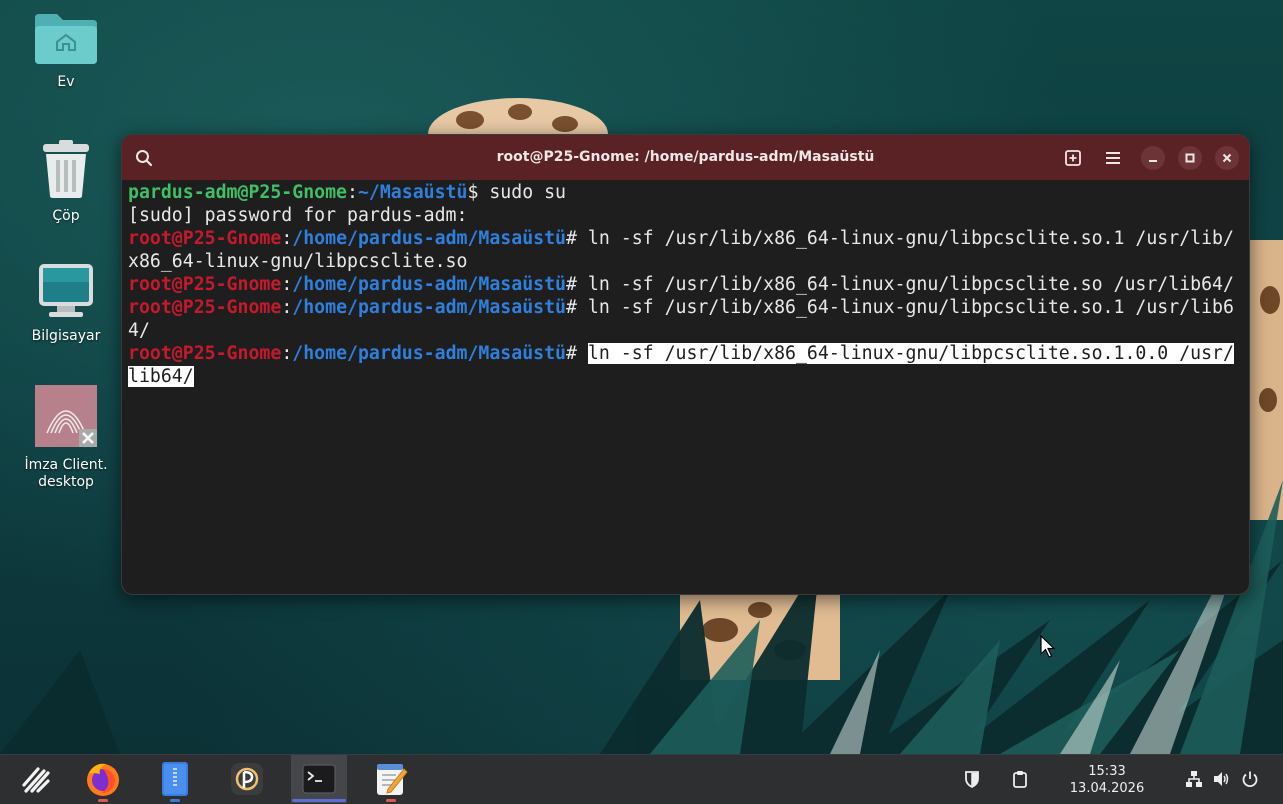  I want to click on terminal-line: lib64/, so click(685, 376).